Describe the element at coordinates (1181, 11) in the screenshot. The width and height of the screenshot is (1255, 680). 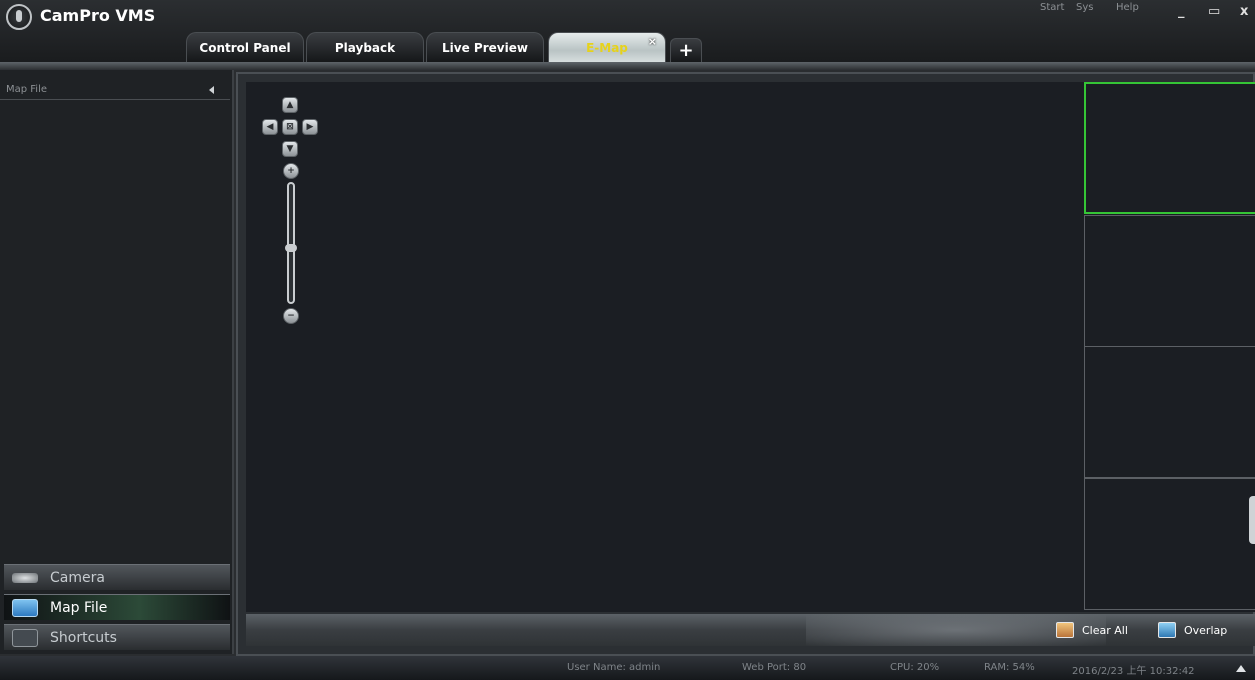
I see `minimize-icon: _` at that location.